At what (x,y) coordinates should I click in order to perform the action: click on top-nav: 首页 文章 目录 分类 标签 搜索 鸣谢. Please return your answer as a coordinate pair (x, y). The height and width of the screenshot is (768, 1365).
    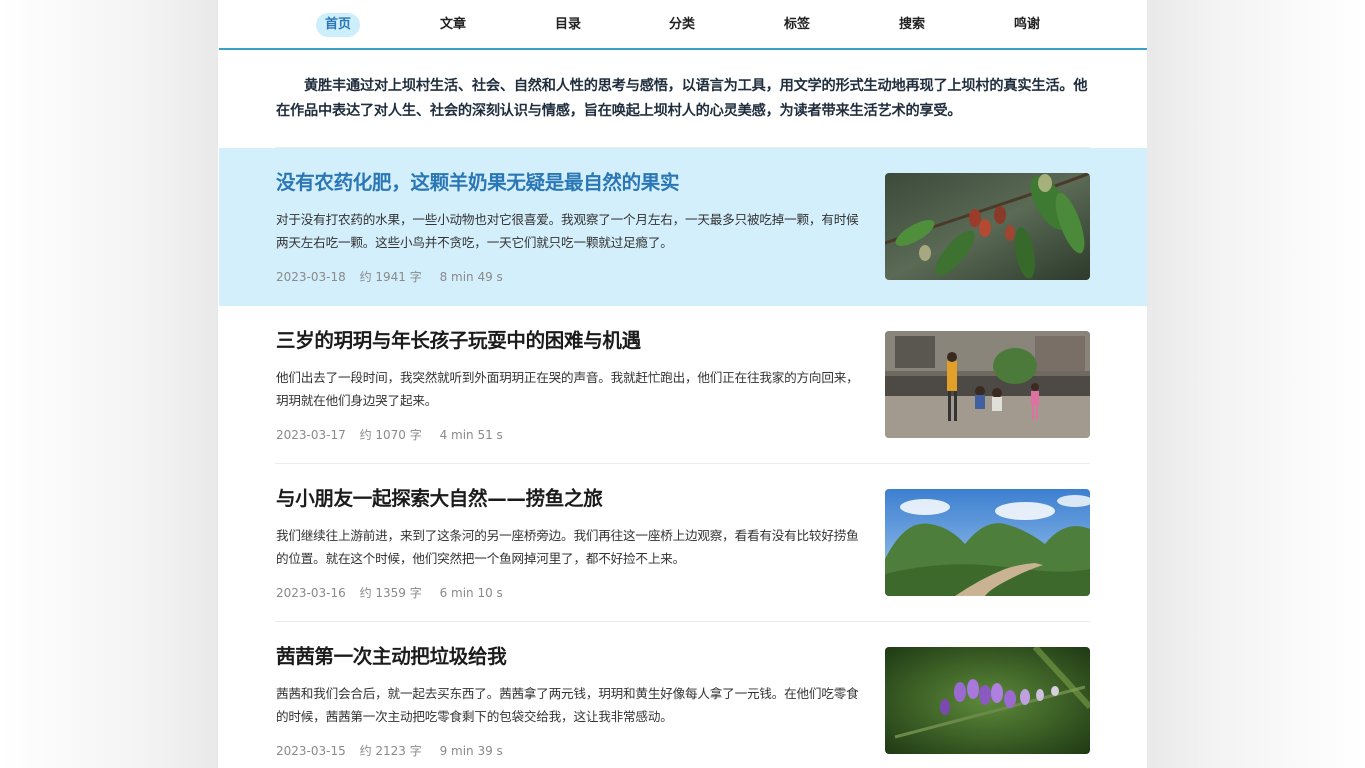
    Looking at the image, I should click on (683, 25).